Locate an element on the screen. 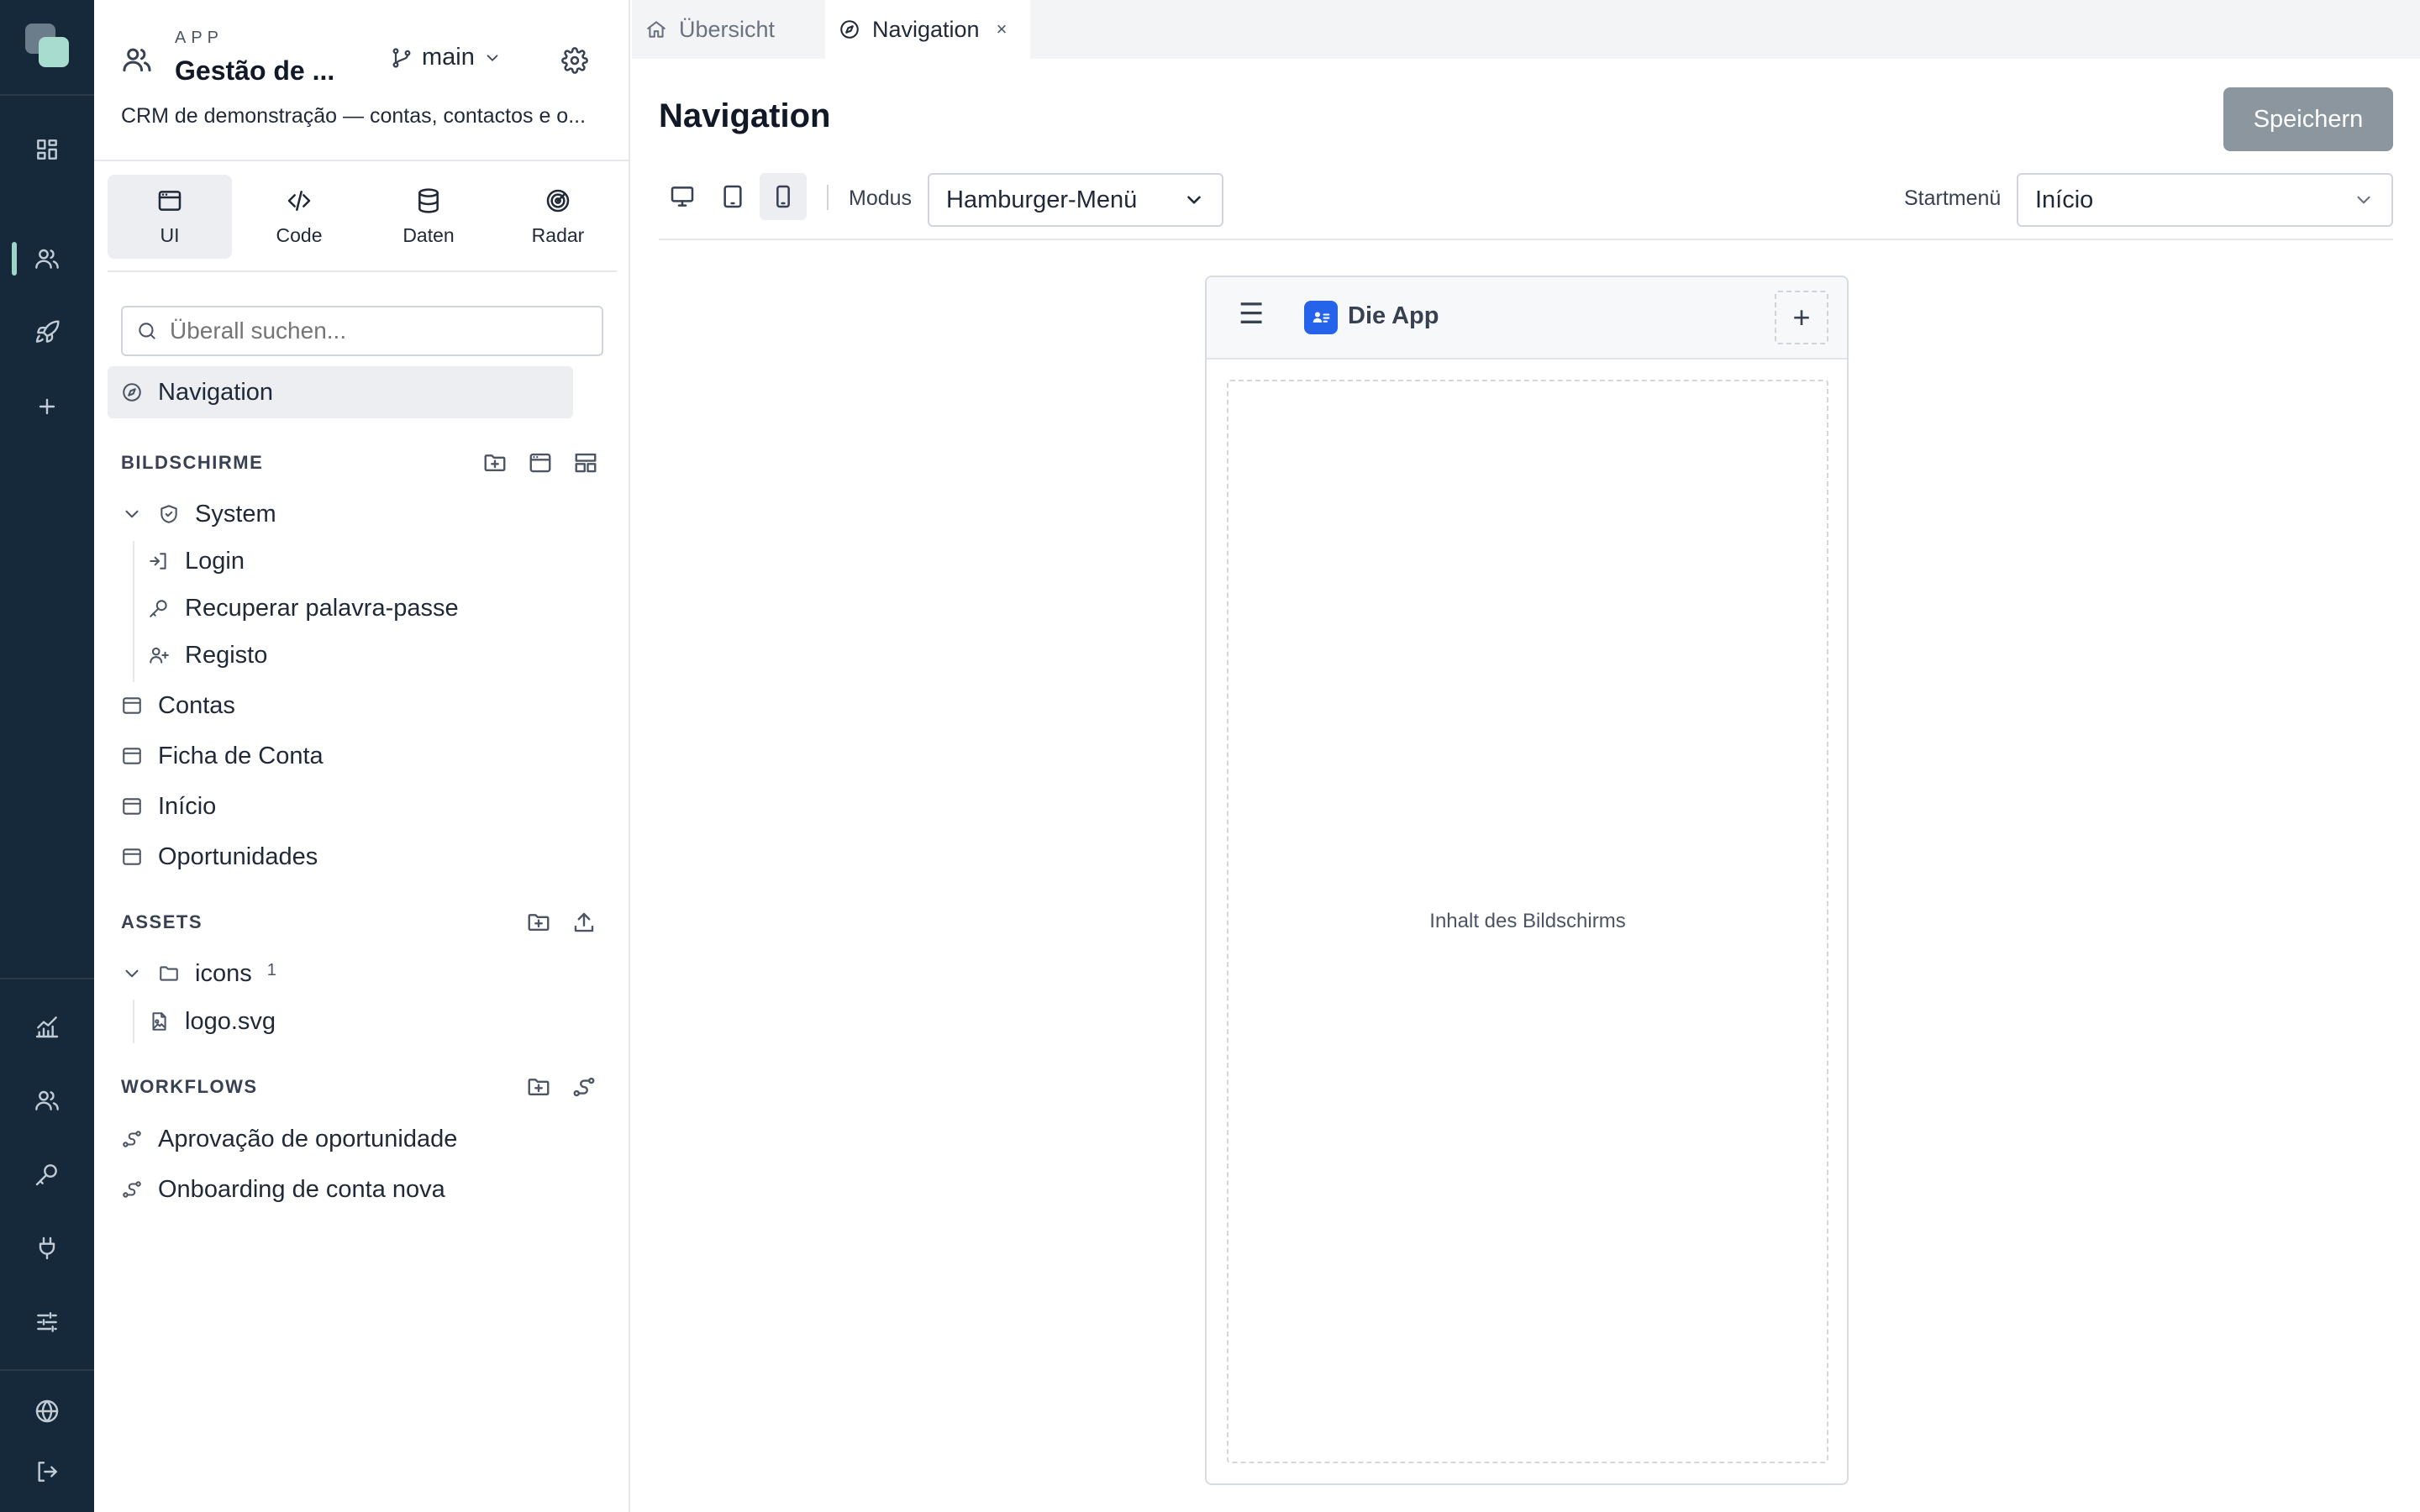 Image resolution: width=2420 pixels, height=1512 pixels. rail-keys-button is located at coordinates (47, 1174).